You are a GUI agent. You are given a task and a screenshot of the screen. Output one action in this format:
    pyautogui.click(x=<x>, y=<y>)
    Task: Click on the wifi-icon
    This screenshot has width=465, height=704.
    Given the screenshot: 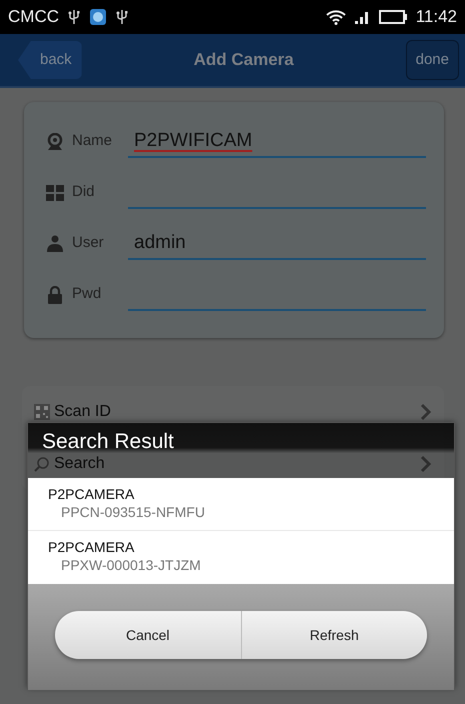 What is the action you would take?
    pyautogui.click(x=336, y=17)
    